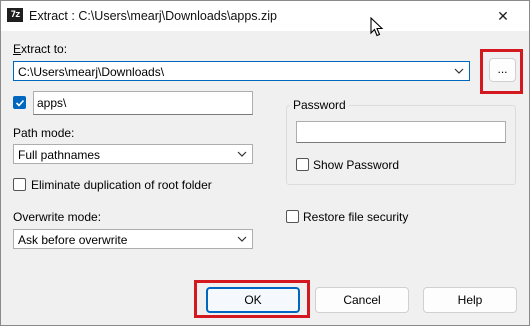 The height and width of the screenshot is (326, 530). I want to click on path-mode-label: Path mode:, so click(44, 133).